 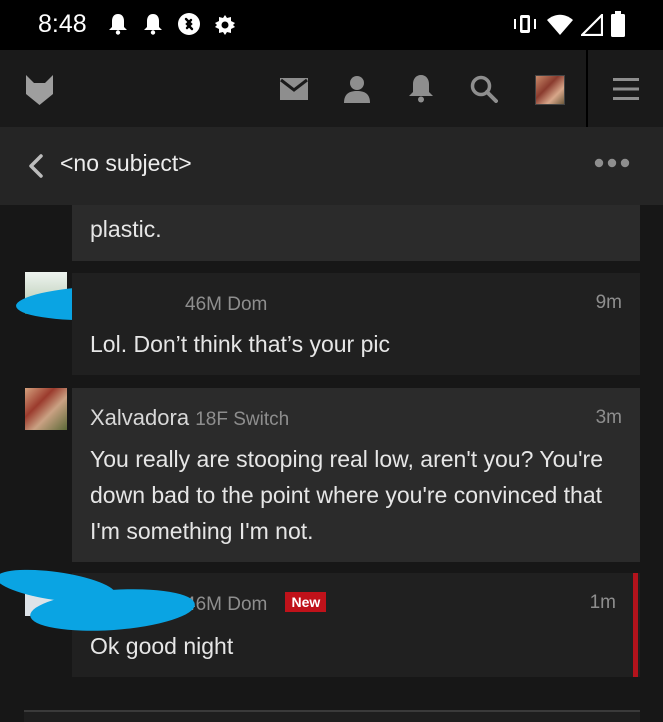 What do you see at coordinates (189, 418) in the screenshot?
I see `message-sender: Xalvadora 18F Switch` at bounding box center [189, 418].